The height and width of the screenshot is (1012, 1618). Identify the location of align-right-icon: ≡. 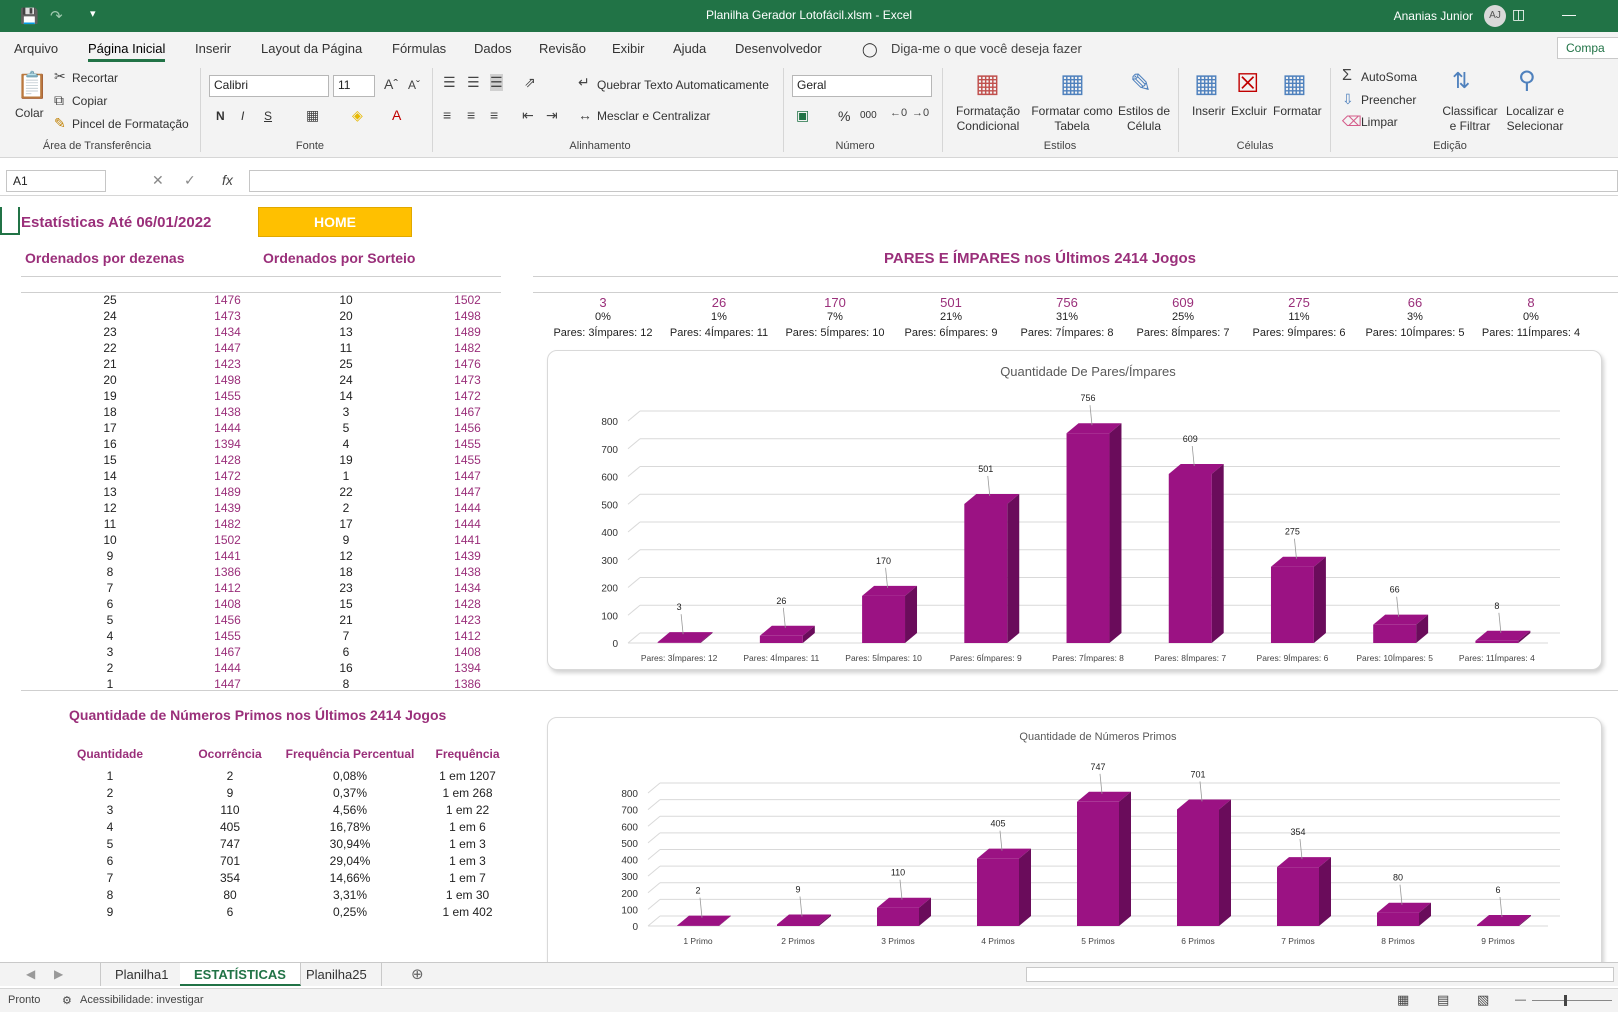
(494, 115).